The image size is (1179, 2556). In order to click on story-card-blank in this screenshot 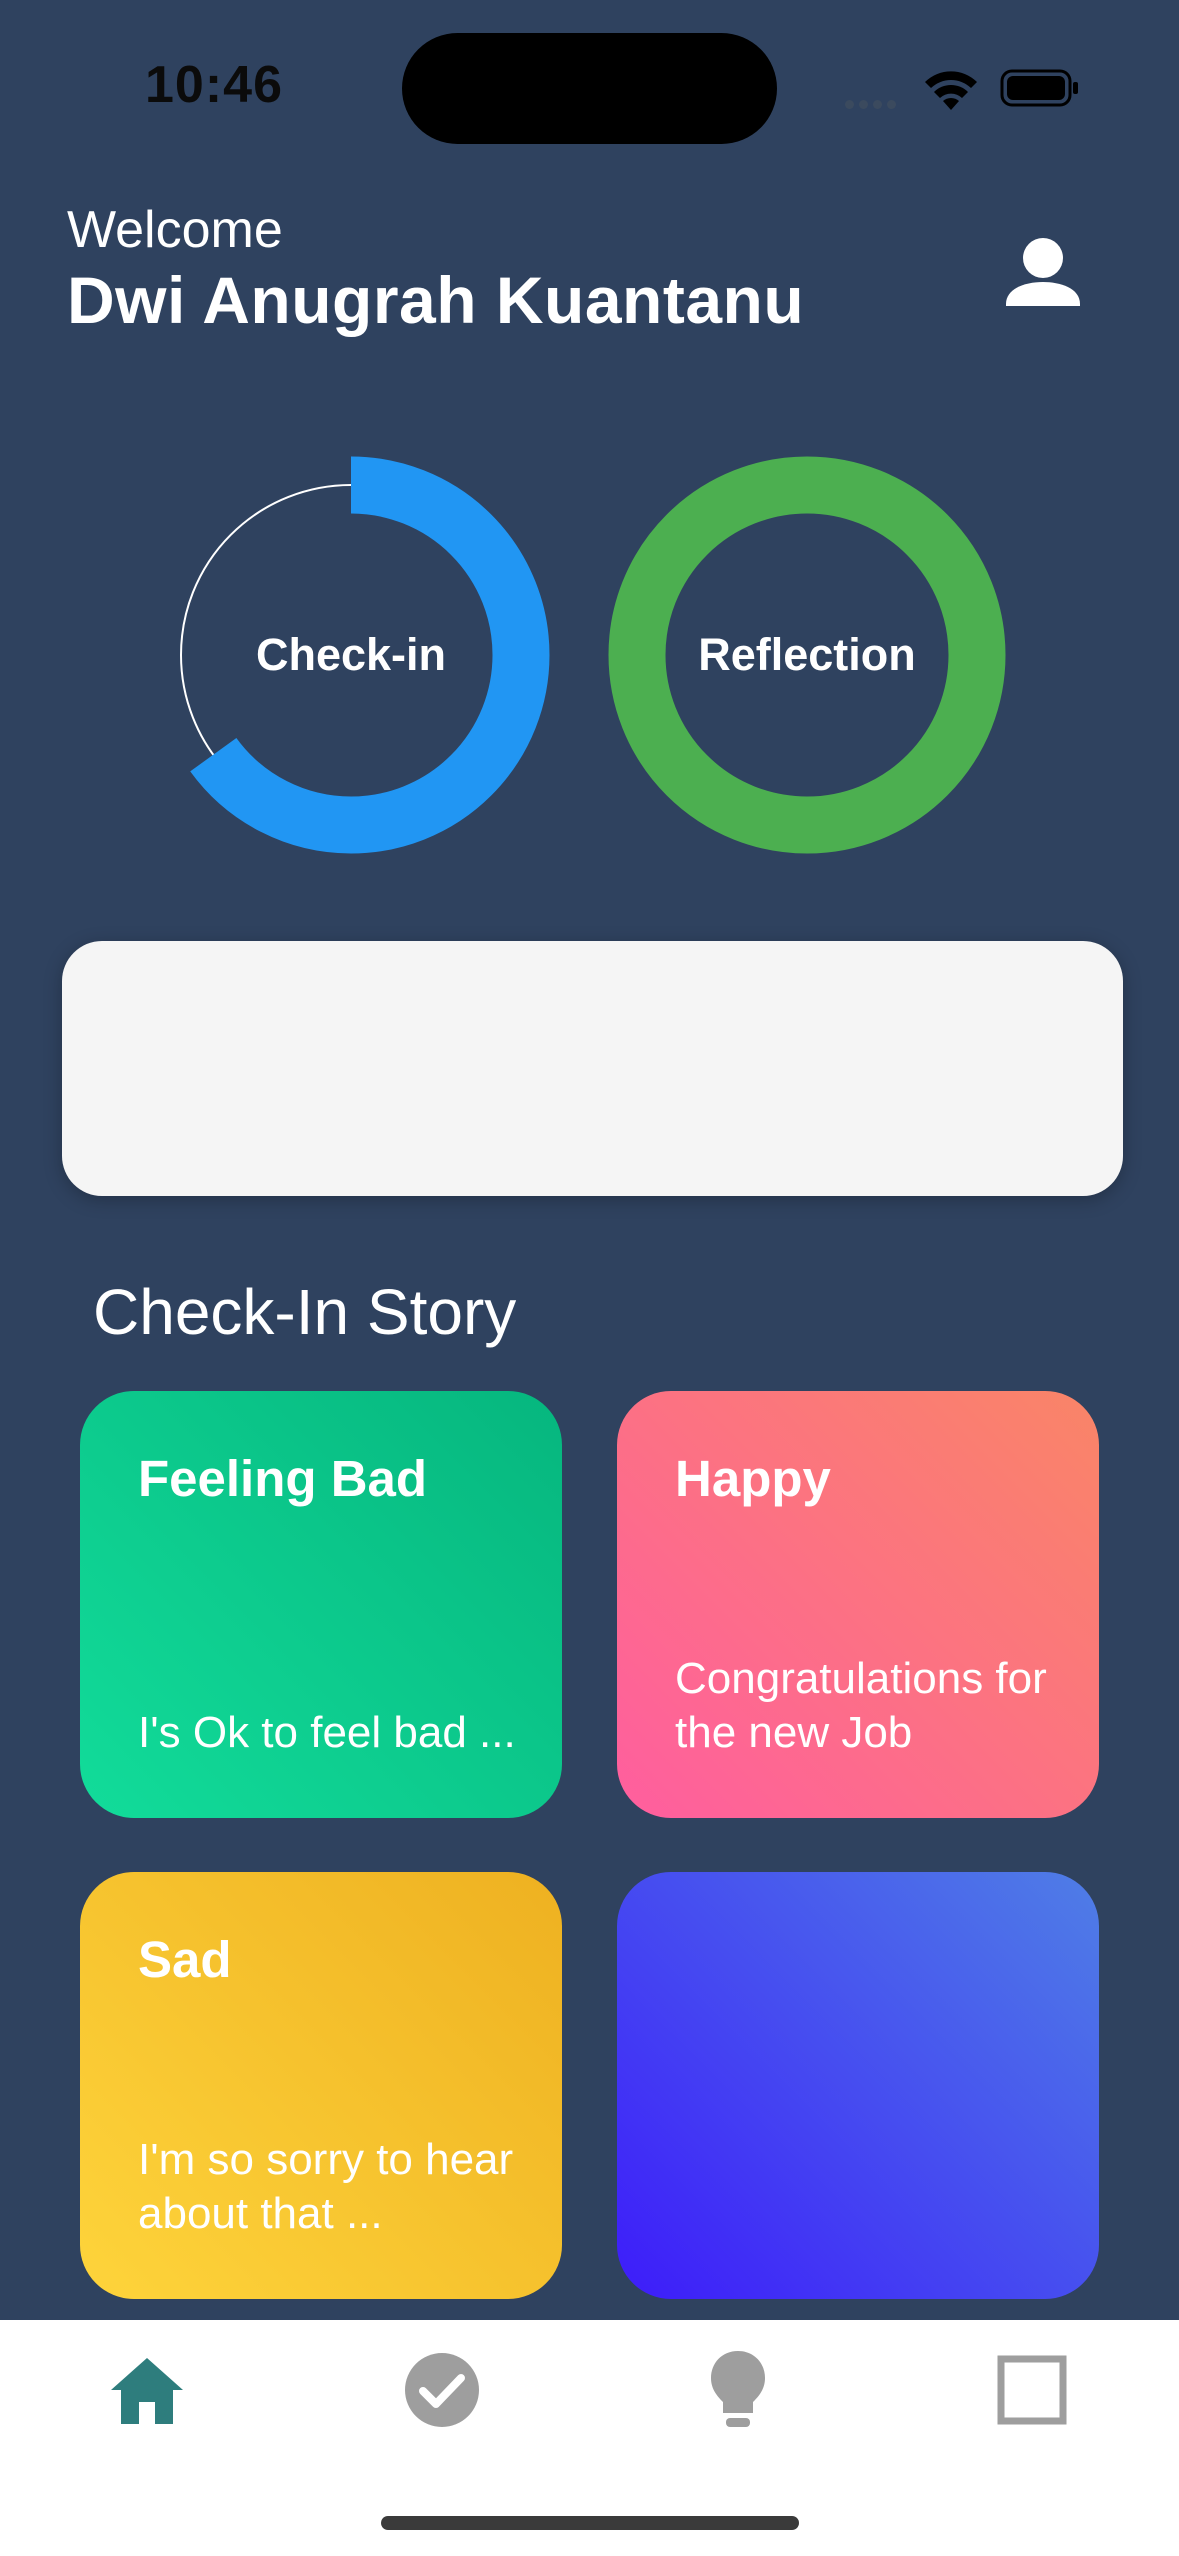, I will do `click(858, 2085)`.